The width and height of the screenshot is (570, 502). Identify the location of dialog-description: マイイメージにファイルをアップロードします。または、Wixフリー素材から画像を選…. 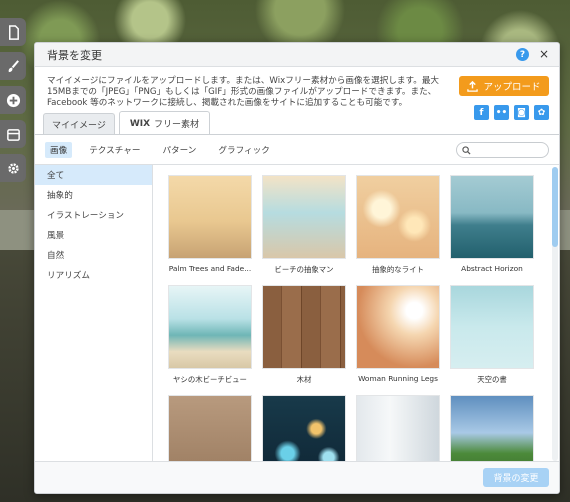
(243, 92).